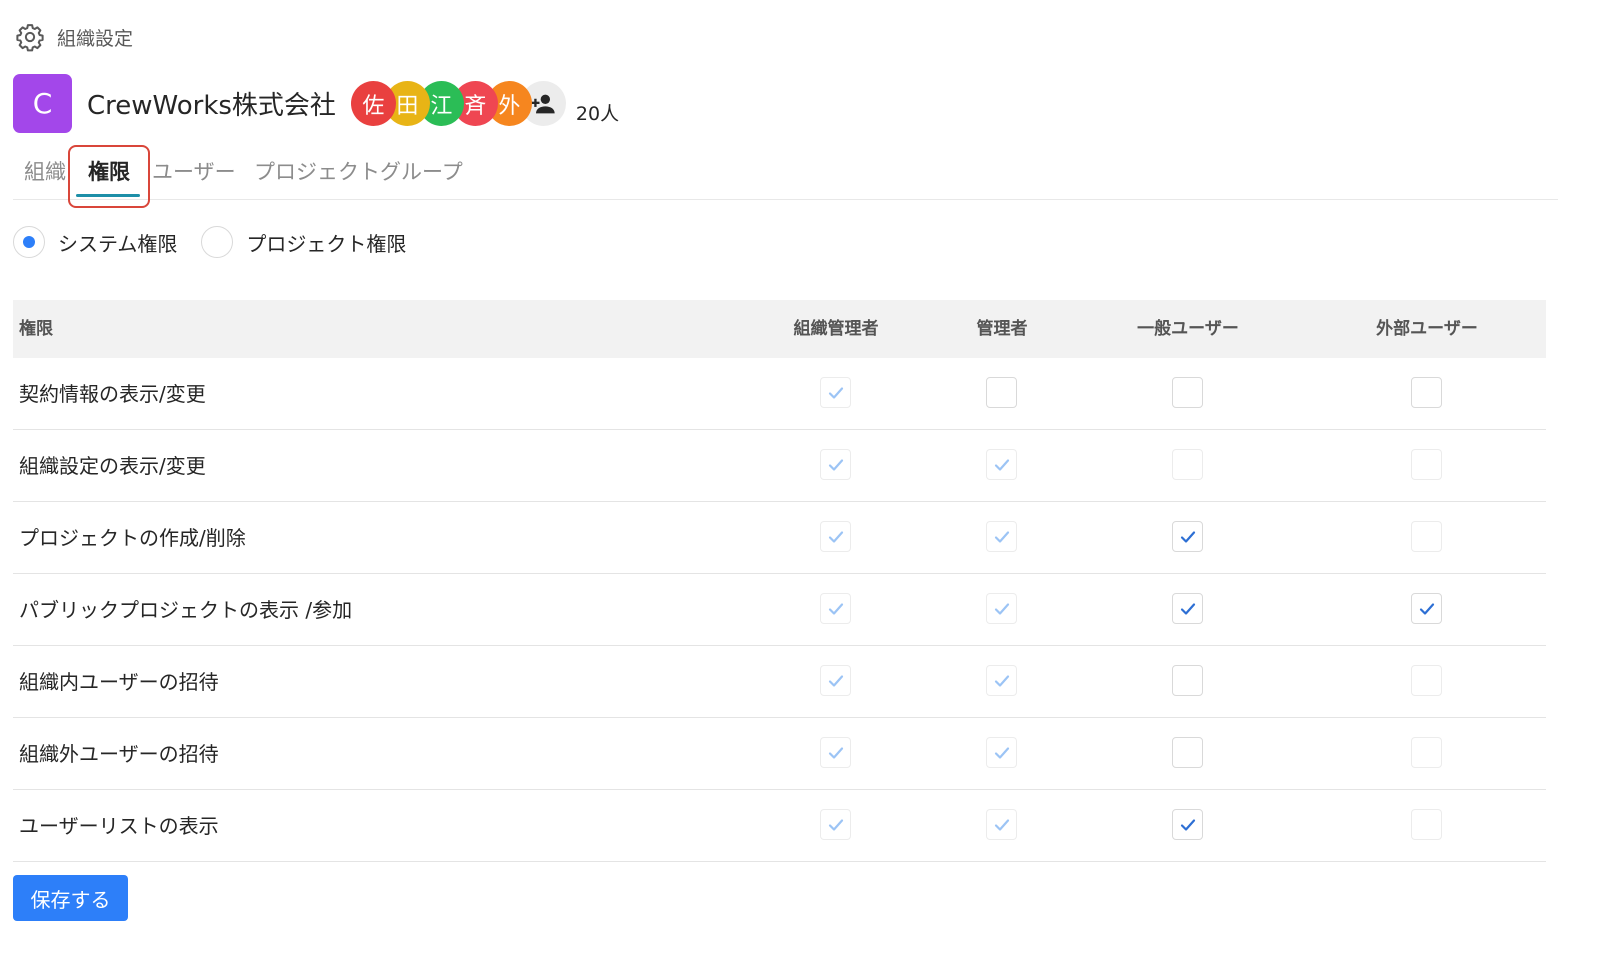 The height and width of the screenshot is (974, 1617). I want to click on permission-type-selector: システム権限 プロジェクト権限, so click(221, 242).